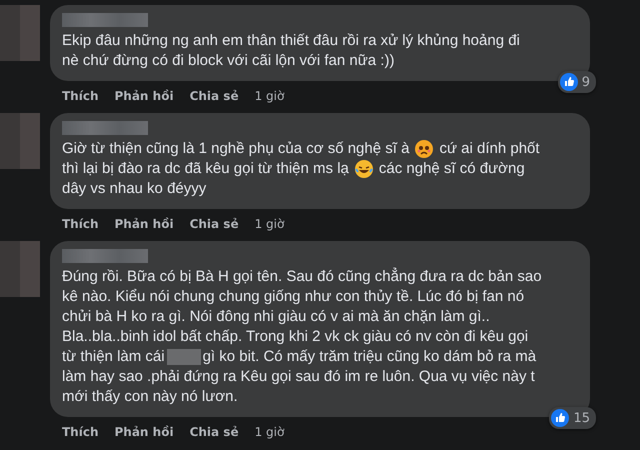 The height and width of the screenshot is (450, 640). I want to click on comment-text: làm hay sao .phải đứng ra Kêu gọi sau đó im re luôn. Qua vụ việc này t, so click(298, 377).